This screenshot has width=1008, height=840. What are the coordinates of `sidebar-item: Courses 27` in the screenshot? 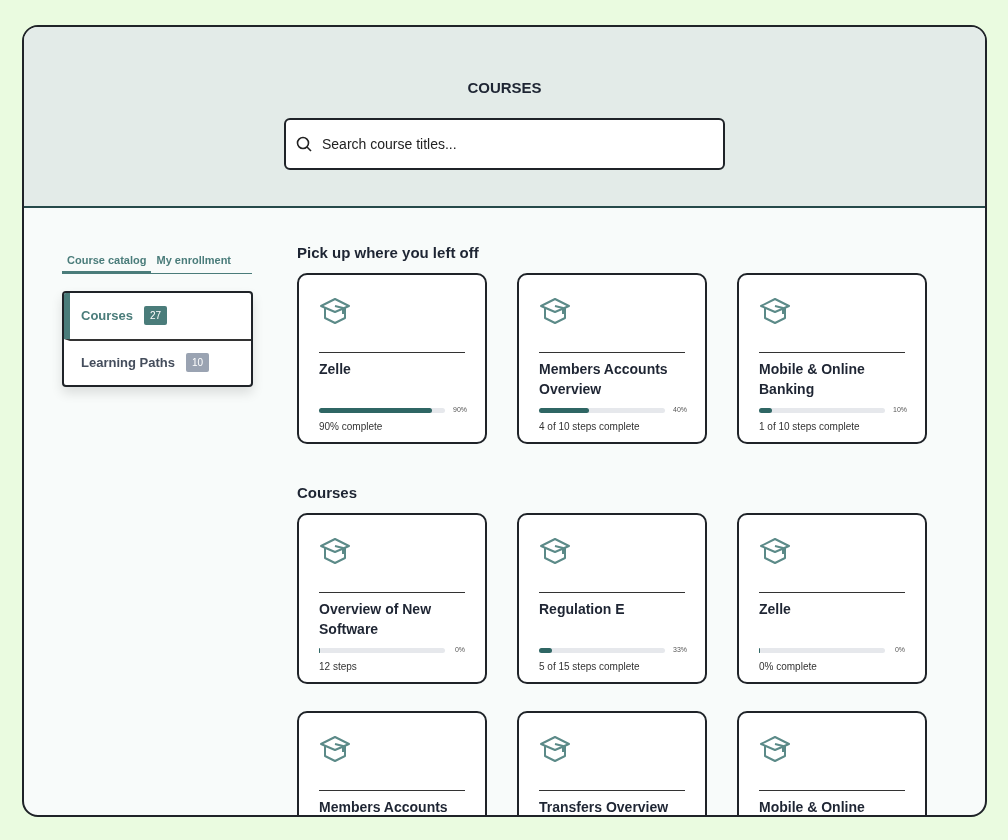 It's located at (157, 315).